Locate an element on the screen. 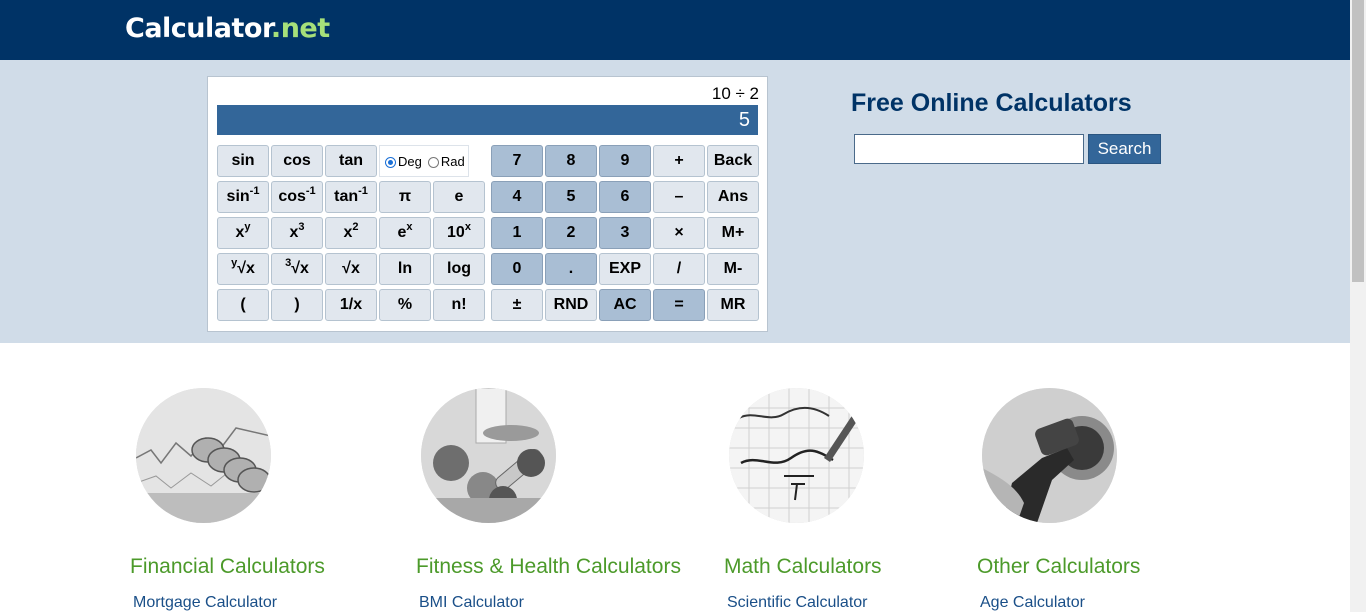 The image size is (1366, 613). pi-button: π is located at coordinates (405, 197).